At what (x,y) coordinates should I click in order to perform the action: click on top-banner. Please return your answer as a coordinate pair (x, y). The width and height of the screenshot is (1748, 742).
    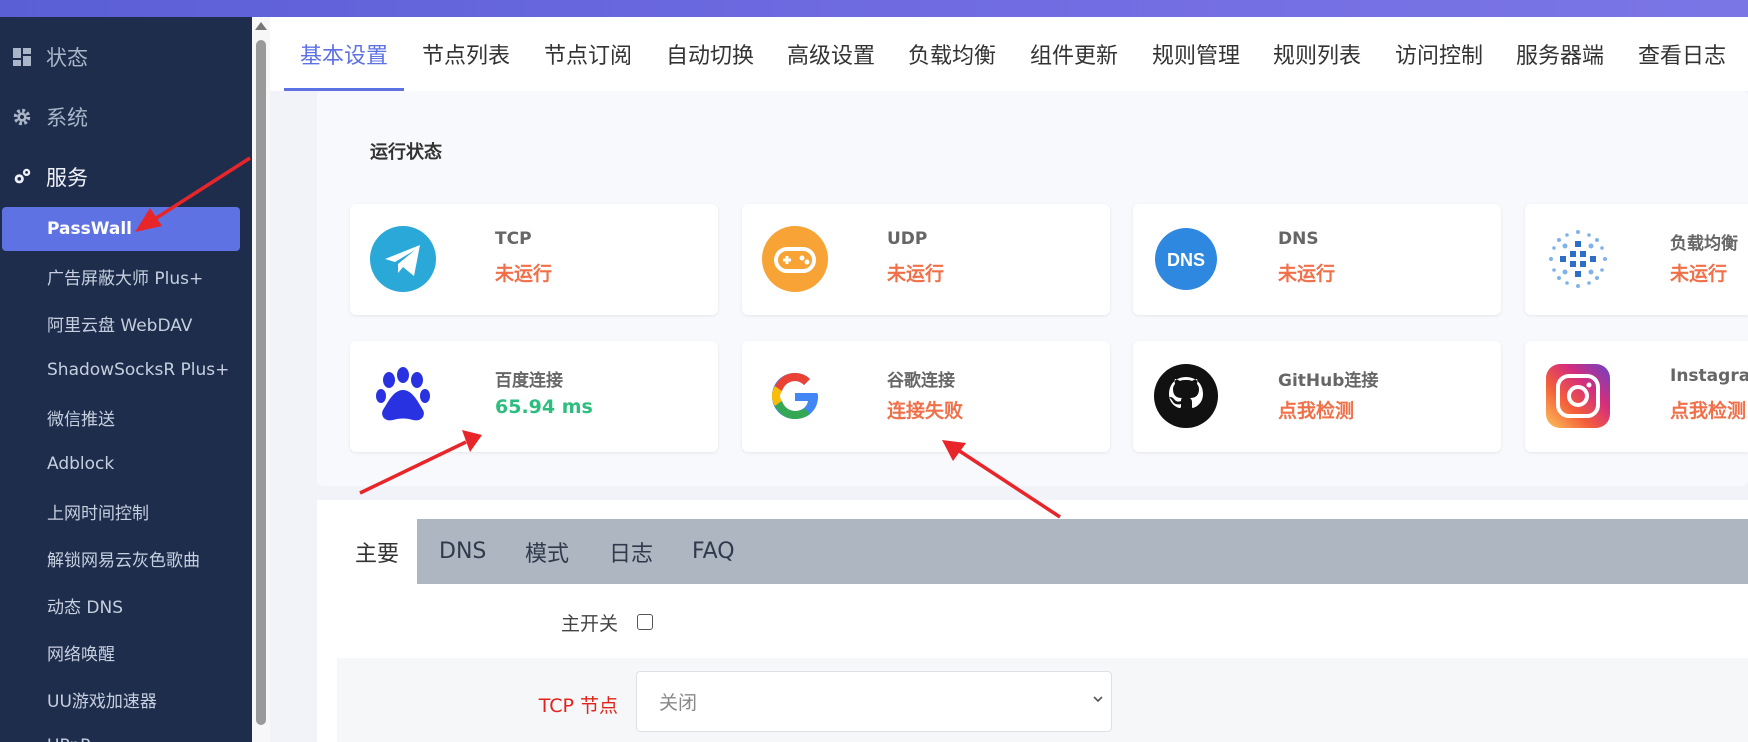
    Looking at the image, I should click on (874, 8).